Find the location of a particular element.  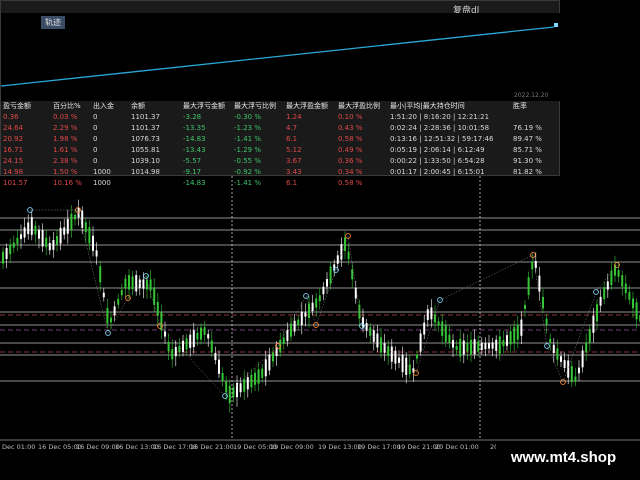

table-cell: 2.29 % is located at coordinates (65, 128).